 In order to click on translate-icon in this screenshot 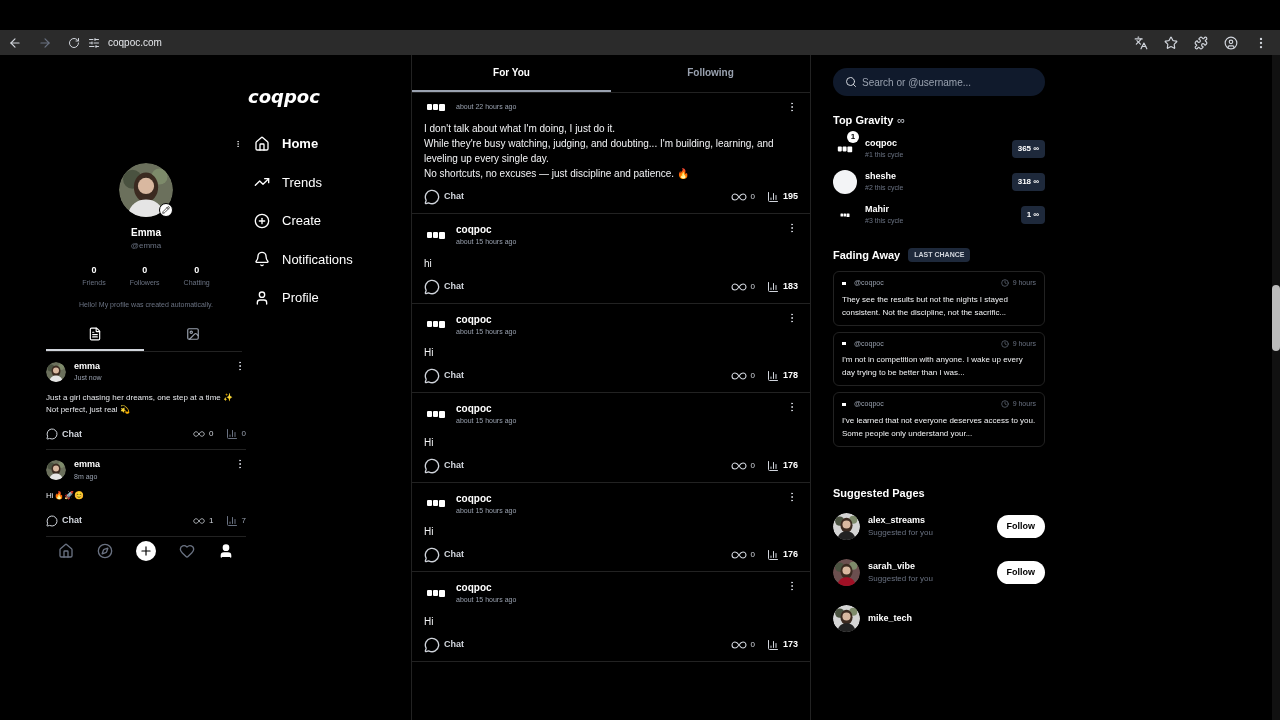, I will do `click(1141, 42)`.